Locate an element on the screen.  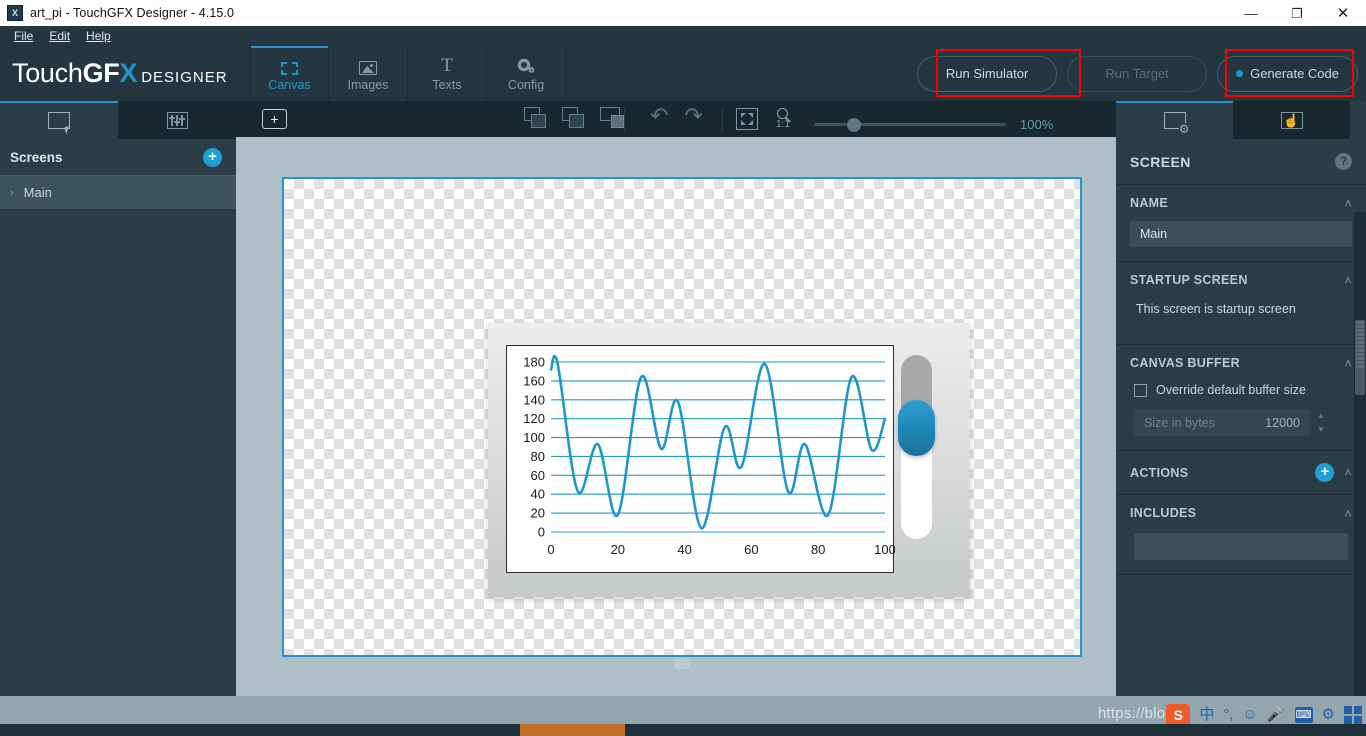
touchgfx-logo: TouchGFX DESIGNER is located at coordinates (120, 73).